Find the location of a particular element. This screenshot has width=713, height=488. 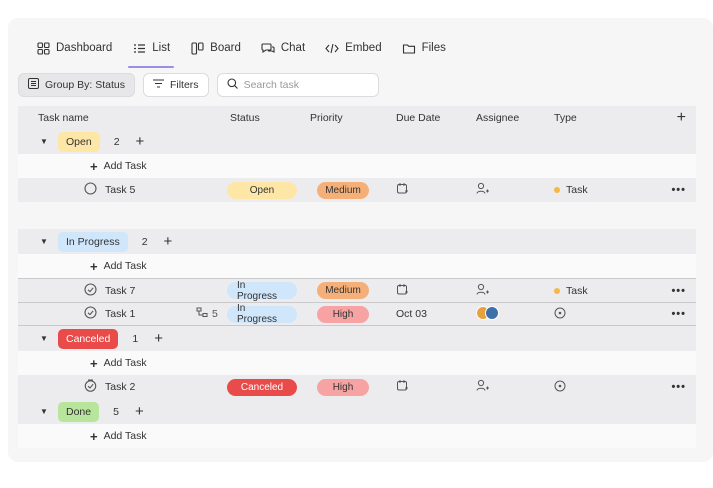

col-task-name: Task name is located at coordinates (120, 118).